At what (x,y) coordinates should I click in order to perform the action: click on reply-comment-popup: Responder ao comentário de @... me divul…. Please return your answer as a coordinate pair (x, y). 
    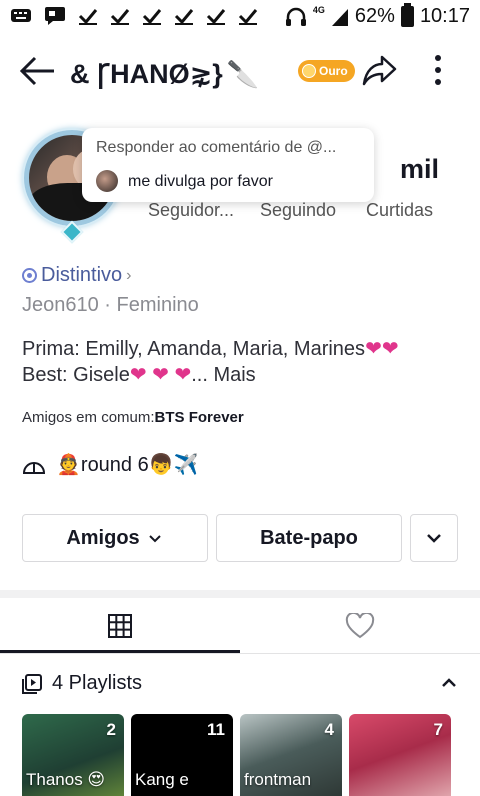
    Looking at the image, I should click on (228, 165).